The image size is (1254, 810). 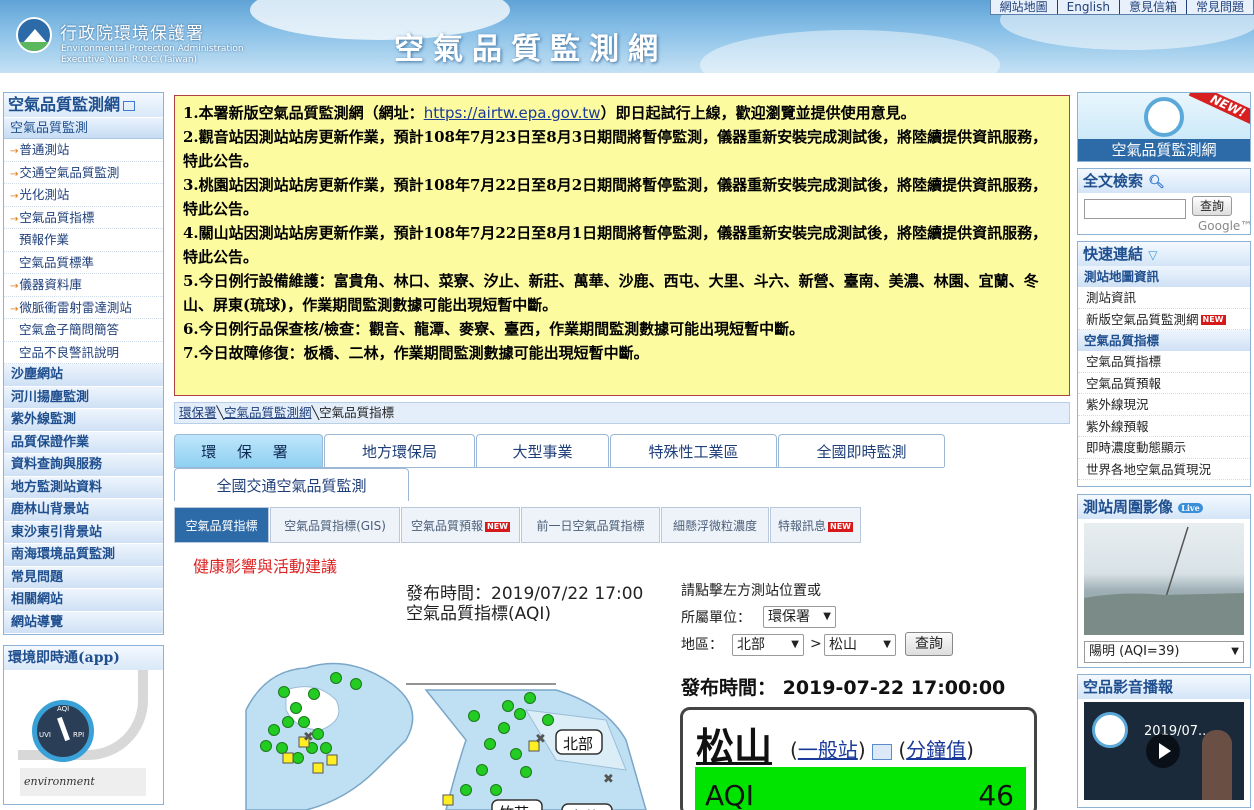 What do you see at coordinates (291, 484) in the screenshot?
I see `org-tab-traffic-aq: 全國交通空氣品質監測` at bounding box center [291, 484].